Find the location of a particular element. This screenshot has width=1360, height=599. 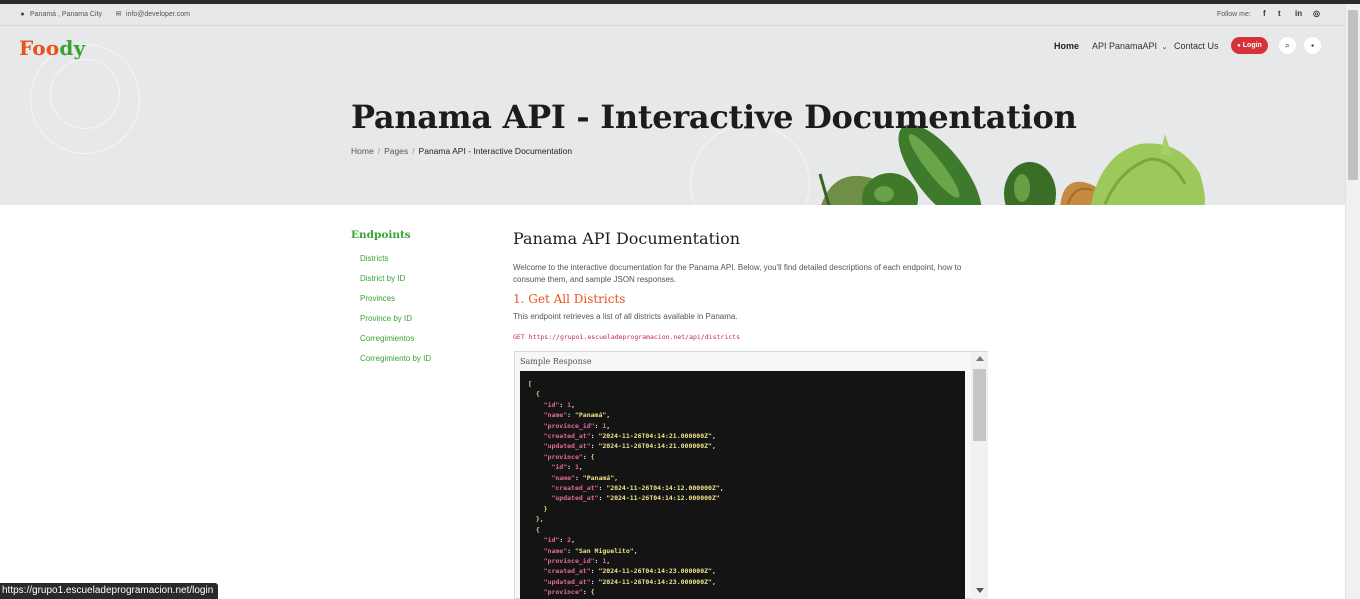

nav-api-dropdown: API PanamaAPI ⌄ is located at coordinates (1129, 46).